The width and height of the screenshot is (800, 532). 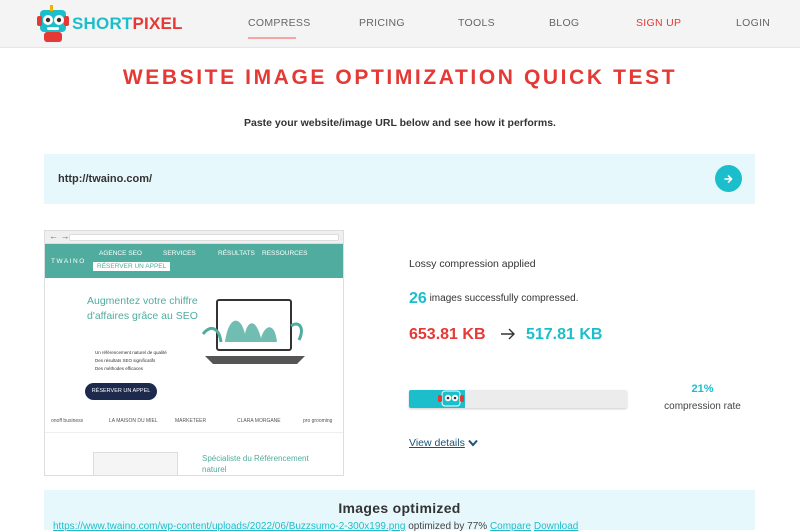 I want to click on preview-bottom-section: Spécialiste du Référencement naturel, so click(x=194, y=453).